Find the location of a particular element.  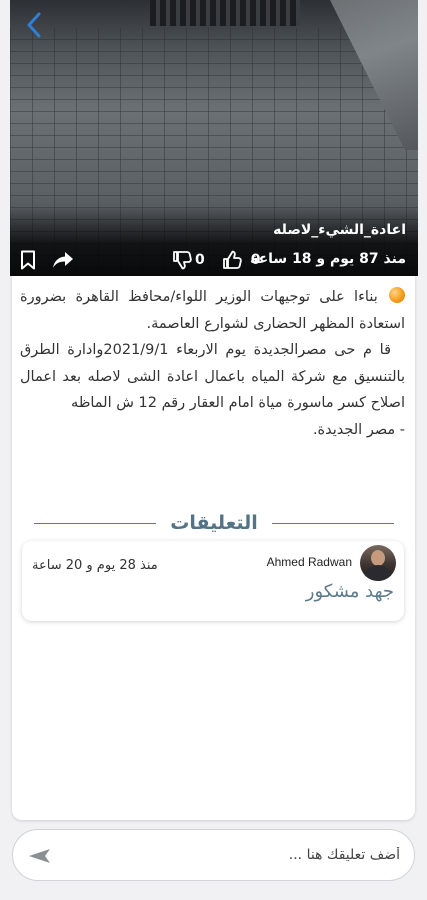

send-button is located at coordinates (39, 856).